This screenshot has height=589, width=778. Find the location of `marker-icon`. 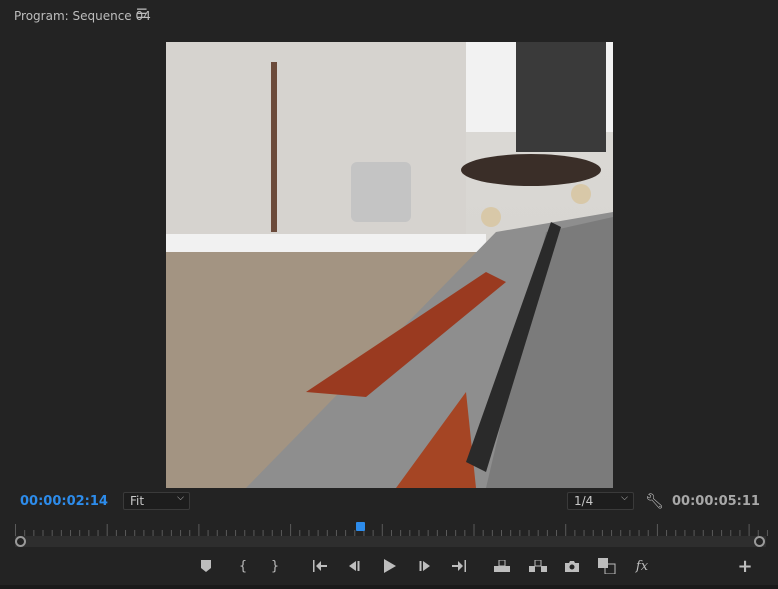

marker-icon is located at coordinates (206, 566).